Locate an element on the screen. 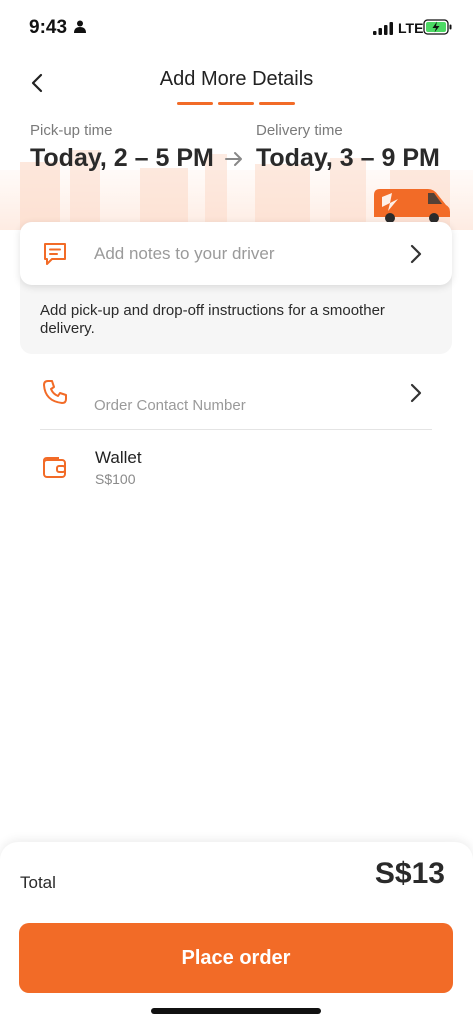 This screenshot has height=1024, width=473. contact-number-row: Order Contact Number is located at coordinates (236, 399).